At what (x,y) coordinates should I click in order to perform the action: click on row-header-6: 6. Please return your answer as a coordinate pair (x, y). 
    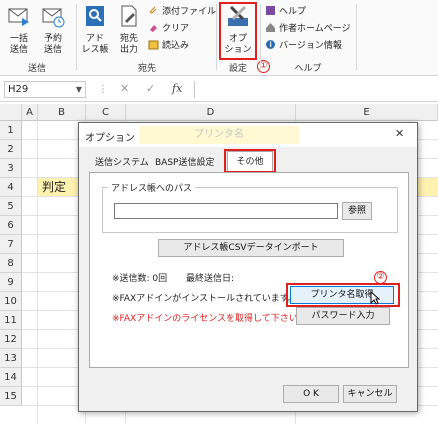
    Looking at the image, I should click on (11, 225).